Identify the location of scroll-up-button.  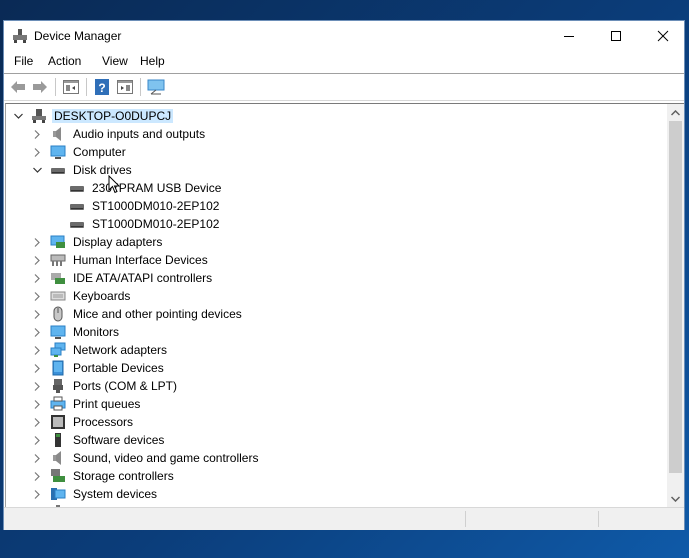
(675, 112).